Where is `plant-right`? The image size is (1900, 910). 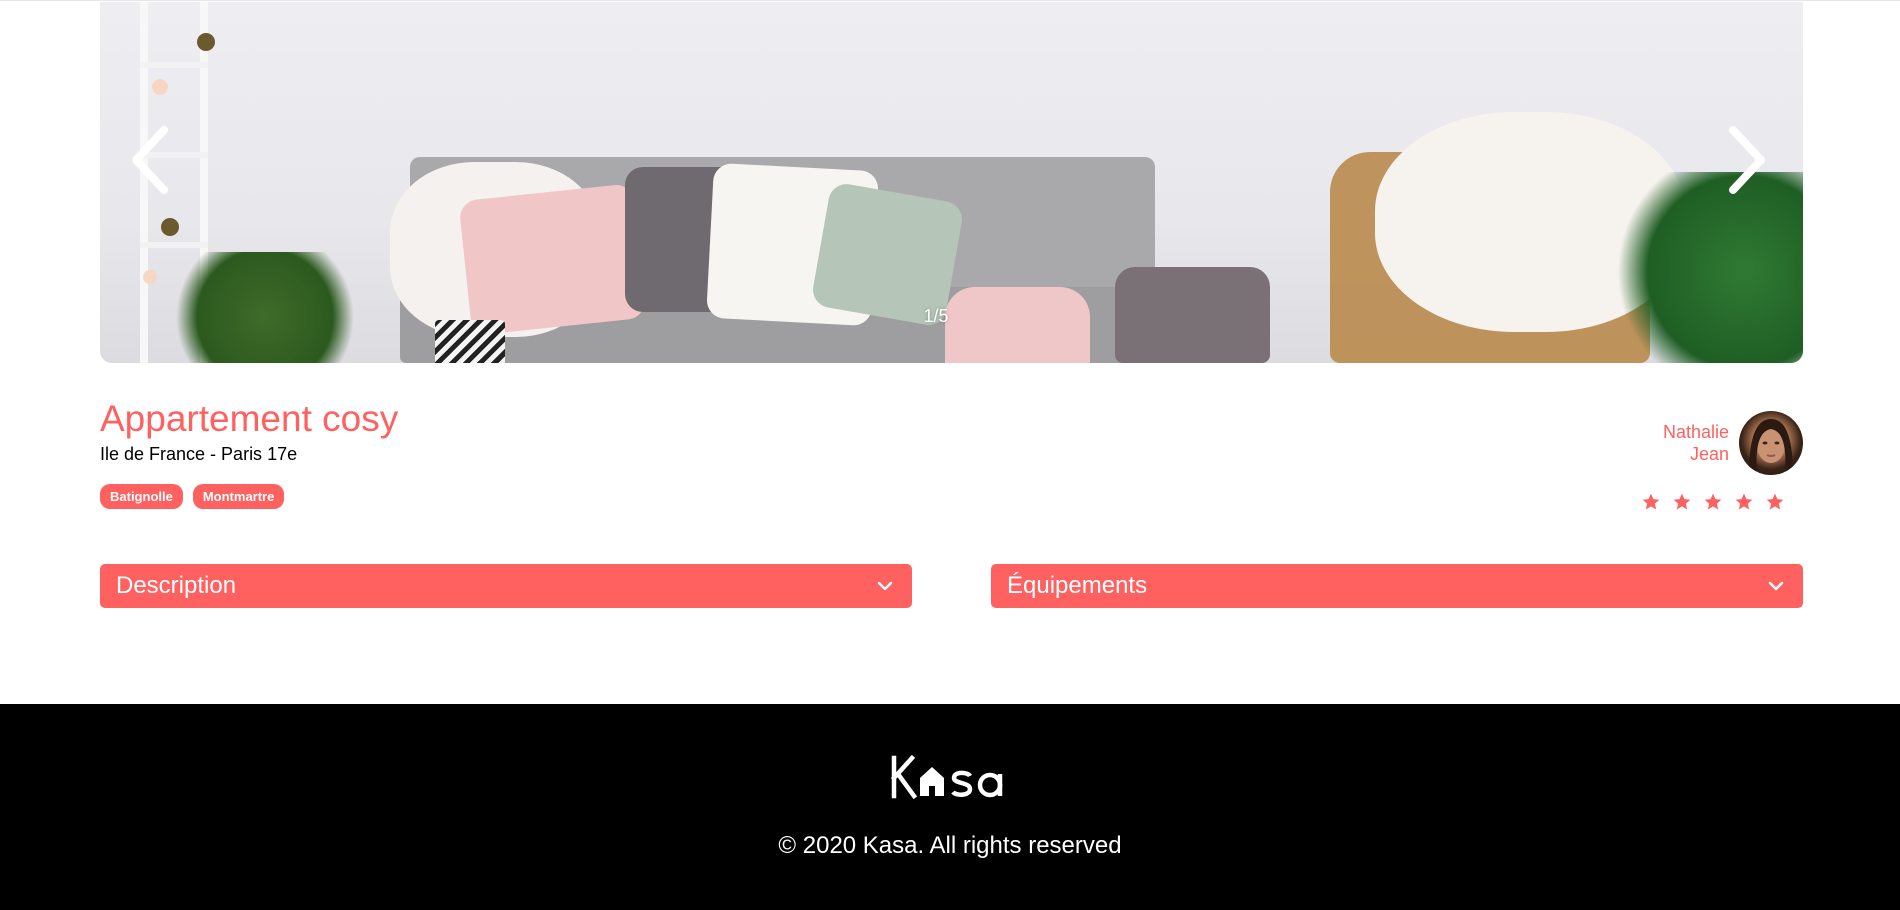
plant-right is located at coordinates (1701, 267).